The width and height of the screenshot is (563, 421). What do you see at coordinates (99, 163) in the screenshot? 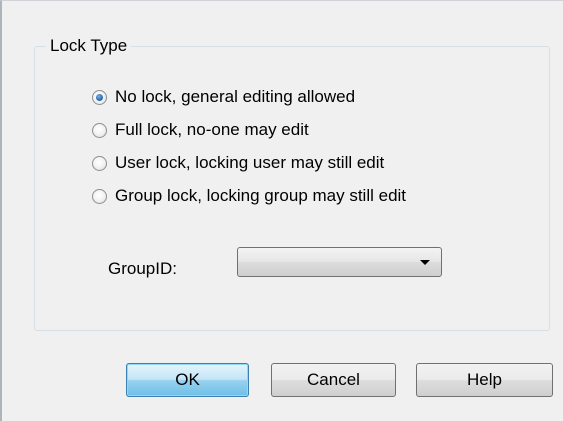
I see `radio-button-user-lock` at bounding box center [99, 163].